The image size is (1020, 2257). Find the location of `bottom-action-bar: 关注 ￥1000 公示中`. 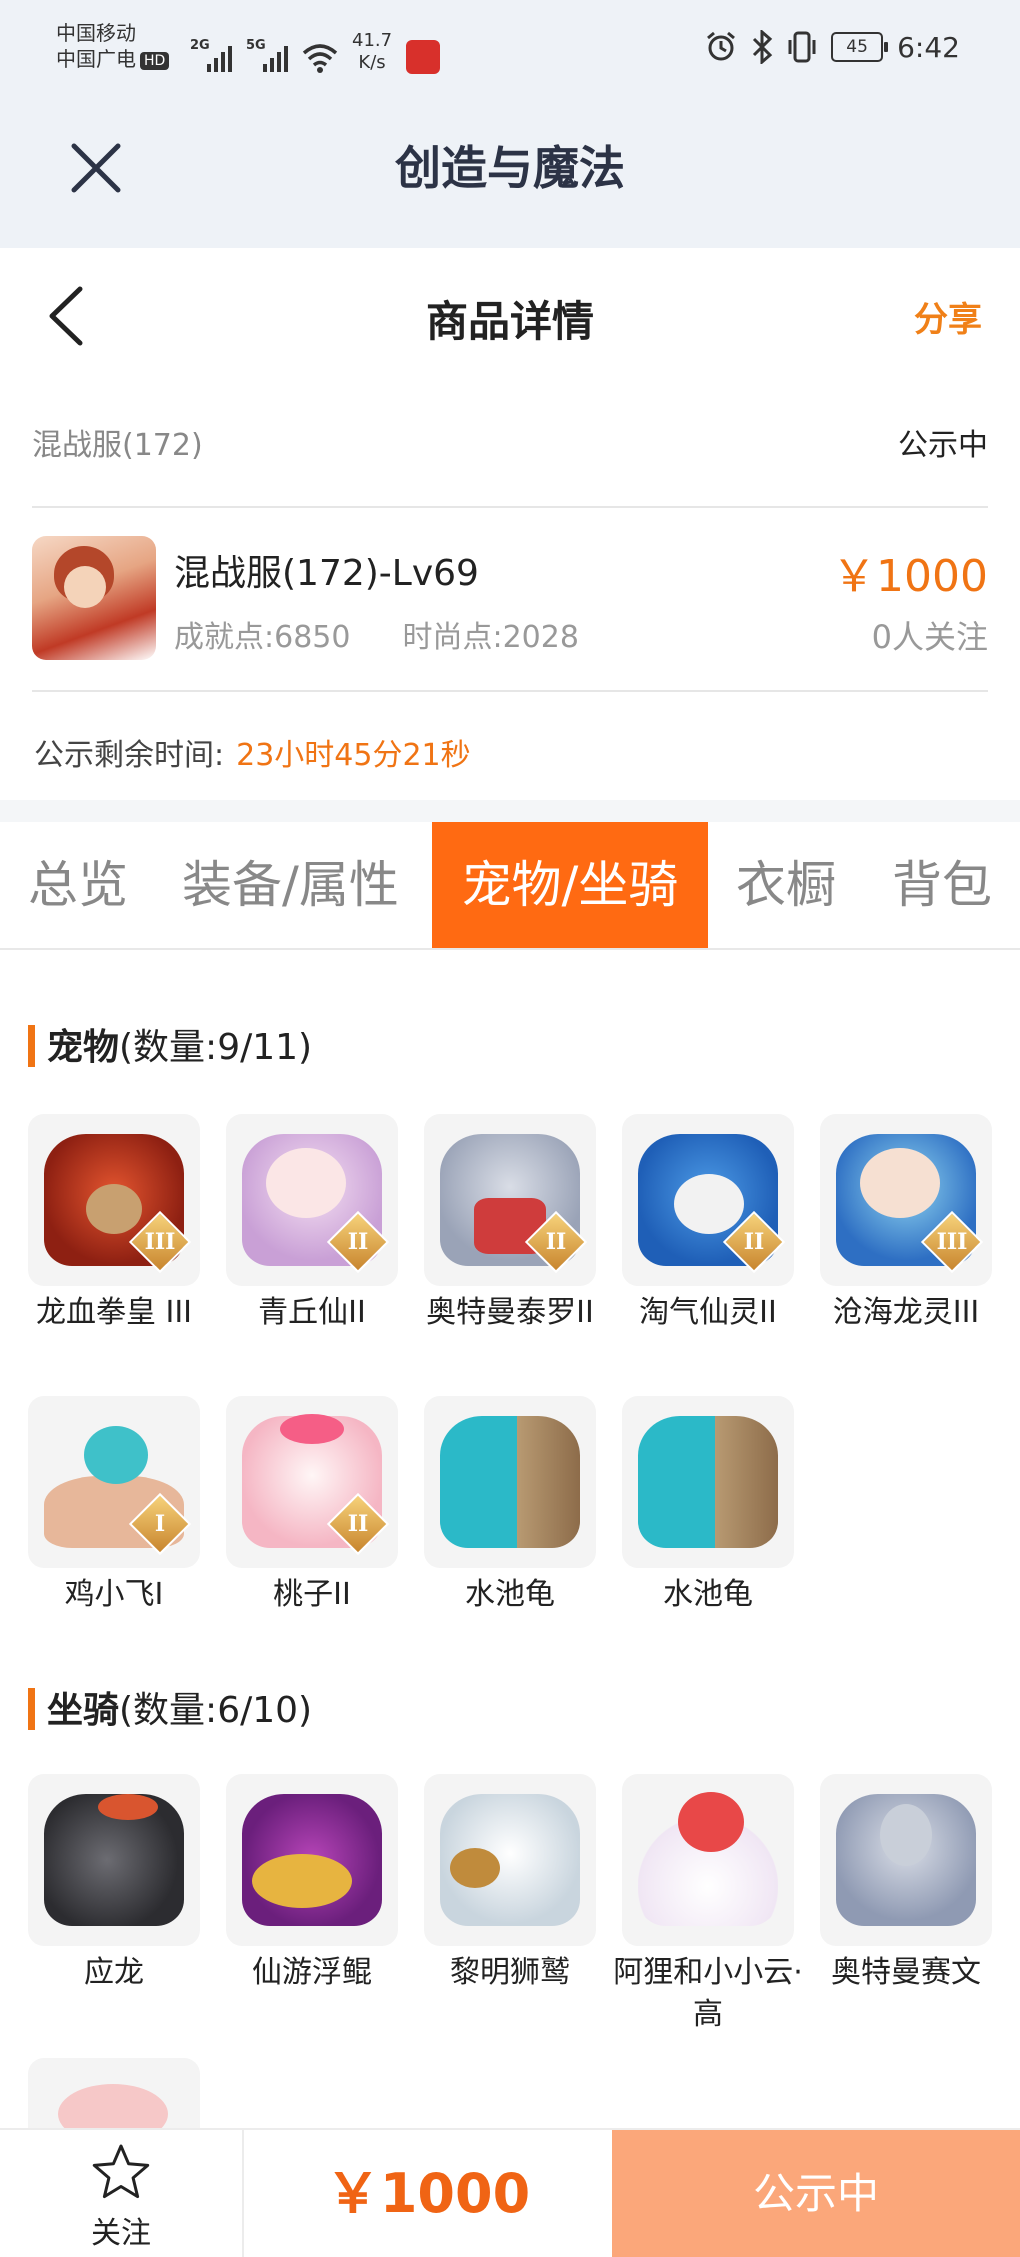

bottom-action-bar: 关注 ￥1000 公示中 is located at coordinates (510, 2192).